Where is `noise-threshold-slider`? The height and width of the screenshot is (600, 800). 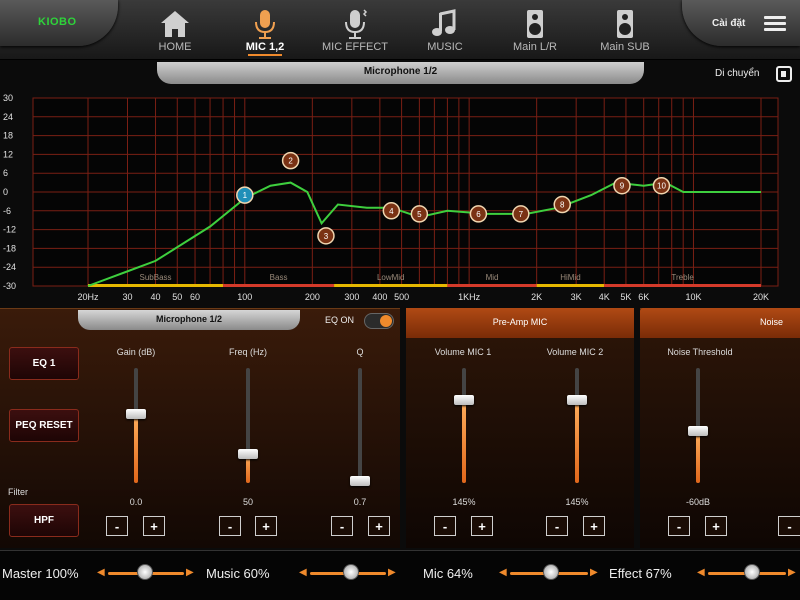 noise-threshold-slider is located at coordinates (698, 425).